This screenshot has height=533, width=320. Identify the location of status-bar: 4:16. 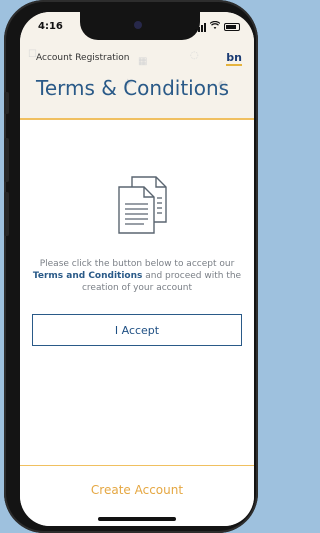
(137, 32).